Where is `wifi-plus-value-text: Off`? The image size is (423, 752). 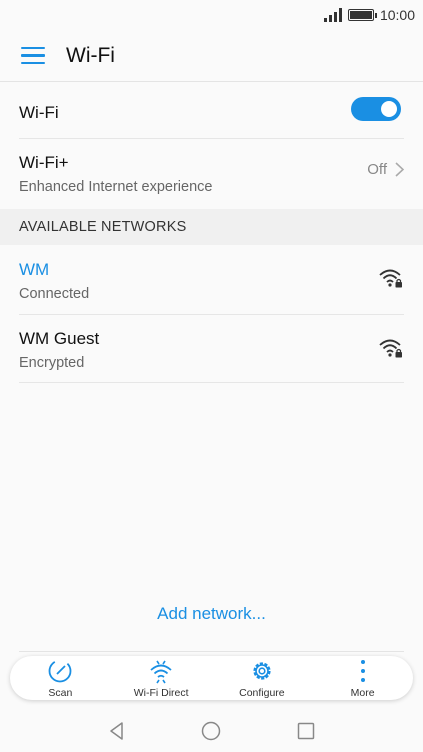
wifi-plus-value-text: Off is located at coordinates (377, 169).